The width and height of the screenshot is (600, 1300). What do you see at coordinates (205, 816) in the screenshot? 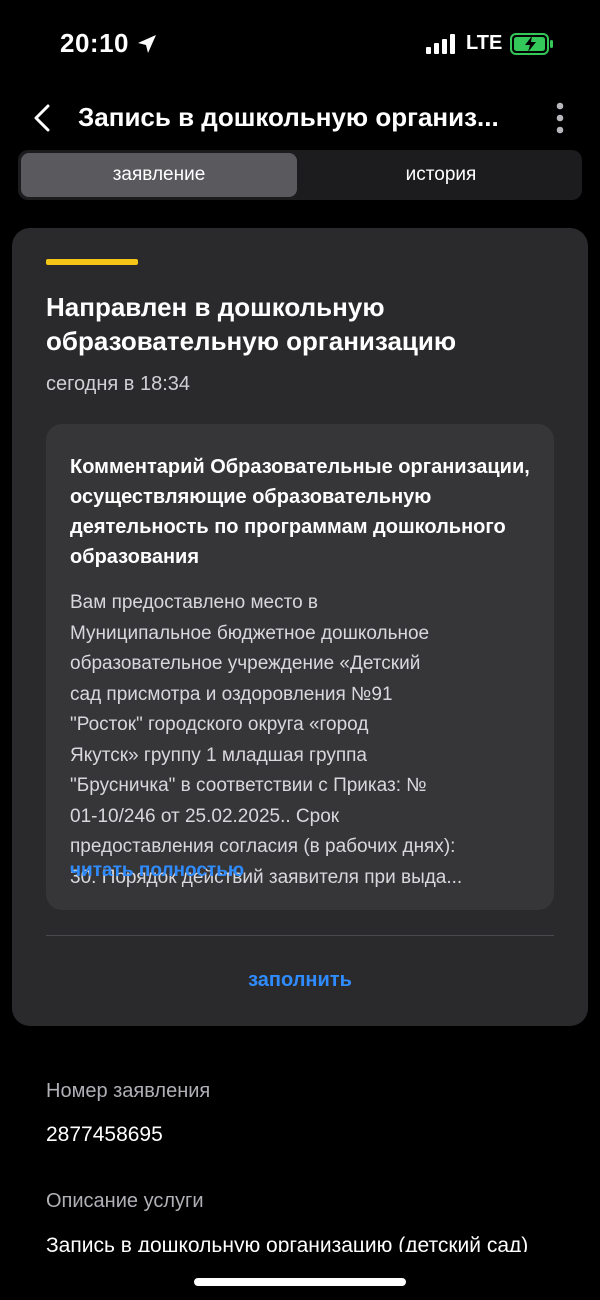
I see `comment-line: 01-10/246 от 25.02.2025.. Срок` at bounding box center [205, 816].